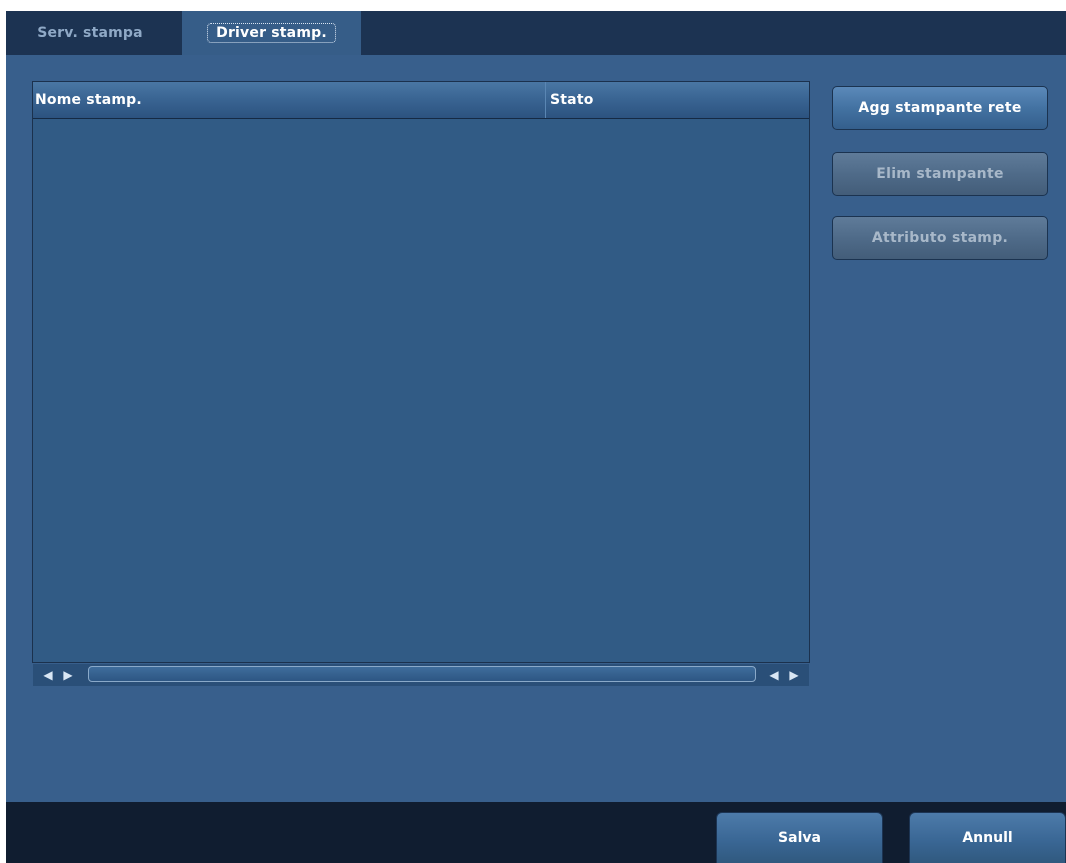 This screenshot has width=1066, height=863. What do you see at coordinates (536, 33) in the screenshot?
I see `tab-bar: Serv. stampa Driver stamp.` at bounding box center [536, 33].